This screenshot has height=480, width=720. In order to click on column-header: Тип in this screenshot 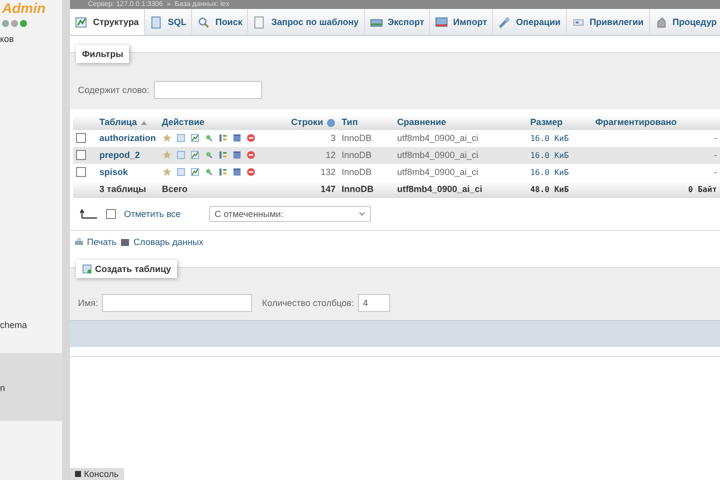, I will do `click(366, 122)`.